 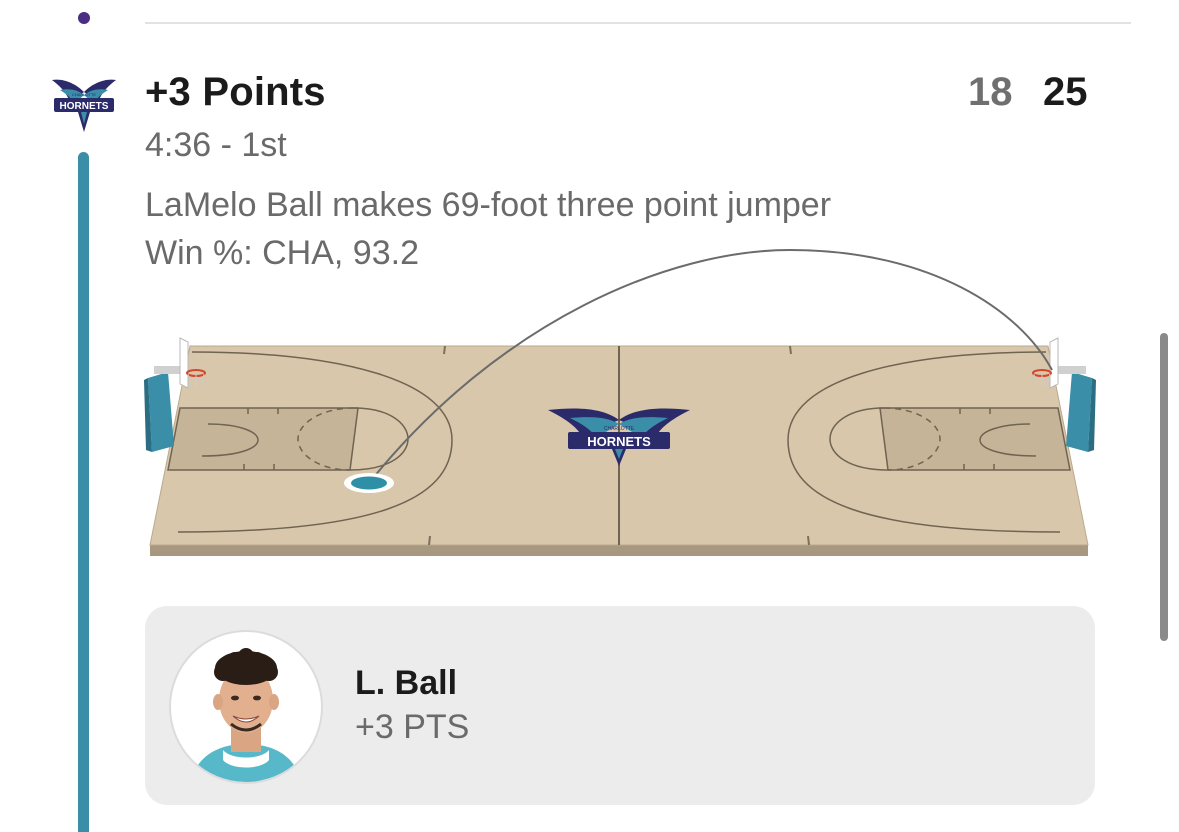 What do you see at coordinates (216, 145) in the screenshot?
I see `play-time: 4:36 - 1st` at bounding box center [216, 145].